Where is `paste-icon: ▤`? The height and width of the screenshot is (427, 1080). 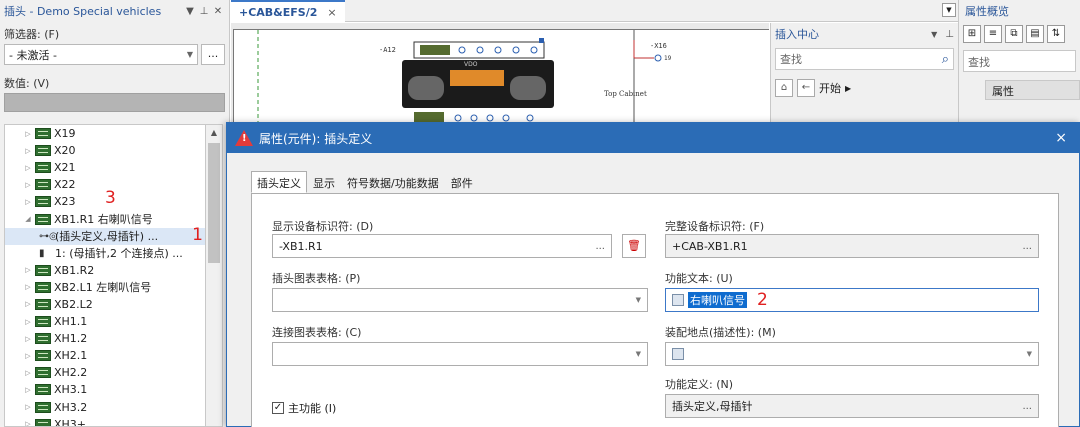 paste-icon: ▤ is located at coordinates (1035, 34).